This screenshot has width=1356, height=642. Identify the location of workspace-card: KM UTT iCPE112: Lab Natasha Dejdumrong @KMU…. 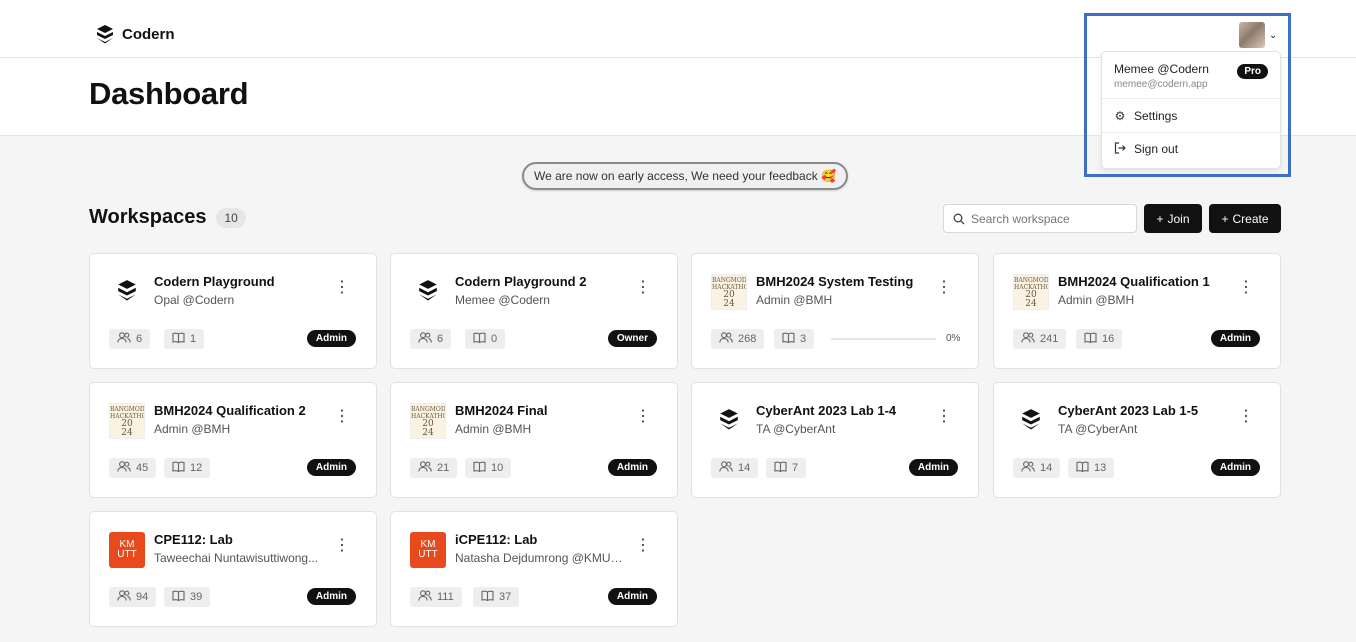
(534, 569).